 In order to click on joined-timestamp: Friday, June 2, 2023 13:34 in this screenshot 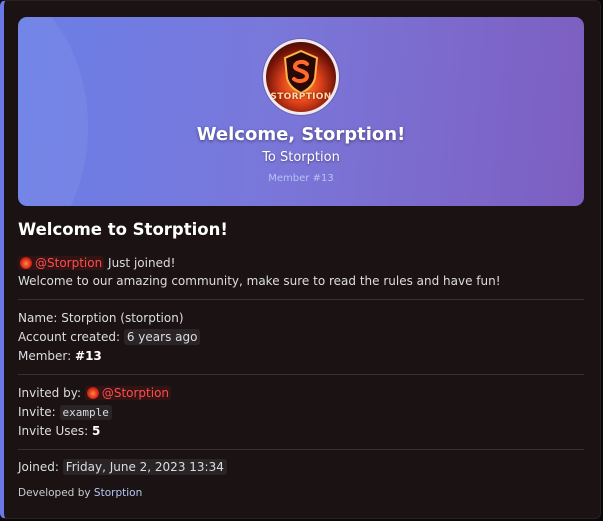, I will do `click(144, 467)`.